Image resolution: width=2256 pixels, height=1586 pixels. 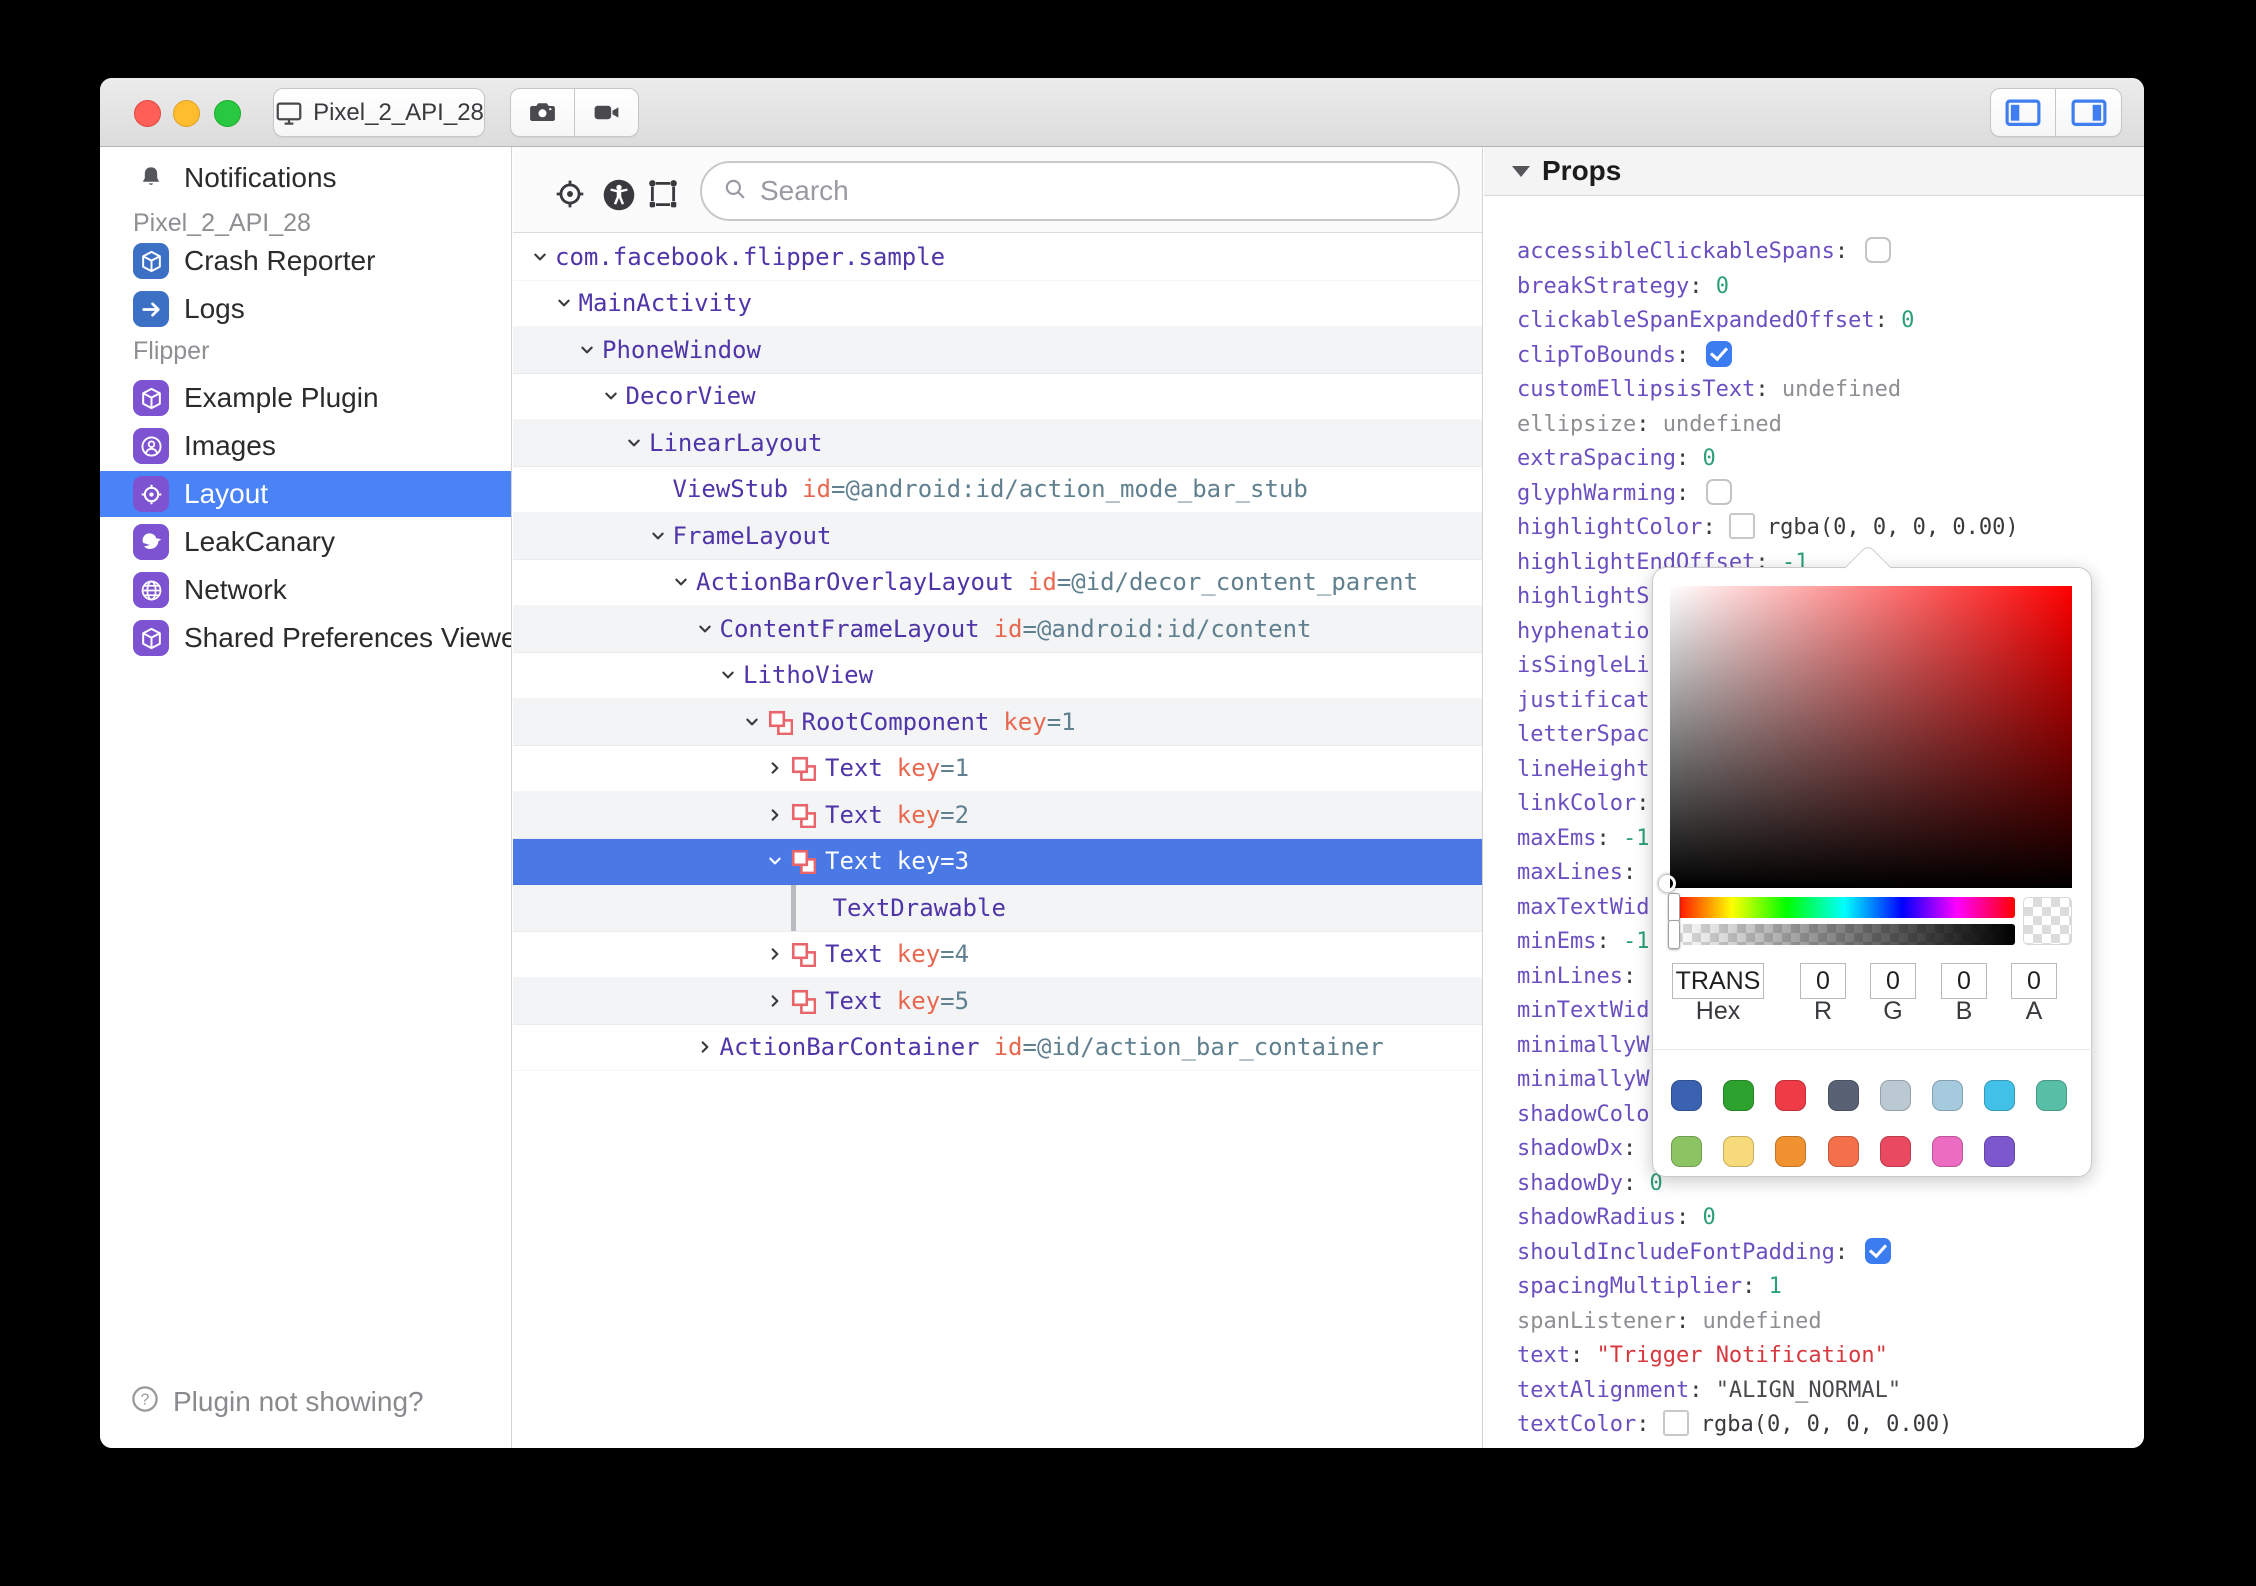 I want to click on sidebar-item-logs: Logs, so click(x=305, y=309).